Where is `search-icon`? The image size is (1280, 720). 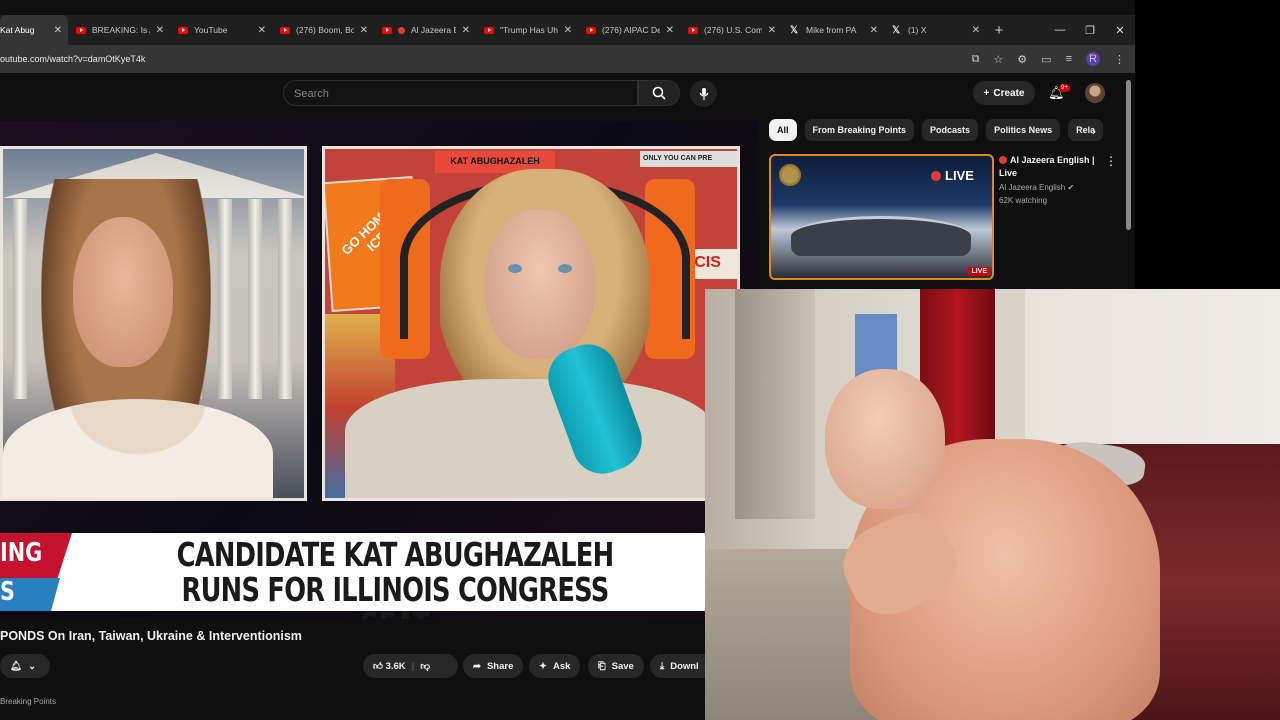 search-icon is located at coordinates (659, 93).